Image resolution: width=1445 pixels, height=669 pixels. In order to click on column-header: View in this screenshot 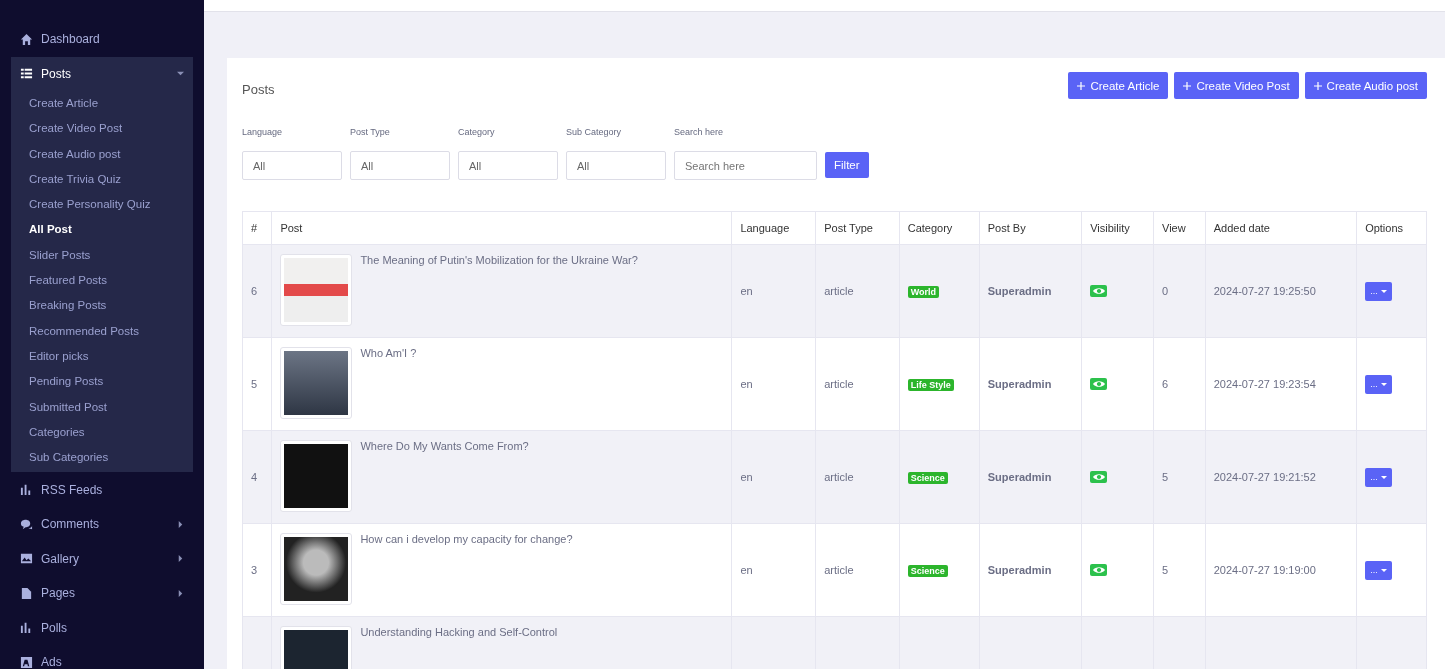, I will do `click(1179, 228)`.